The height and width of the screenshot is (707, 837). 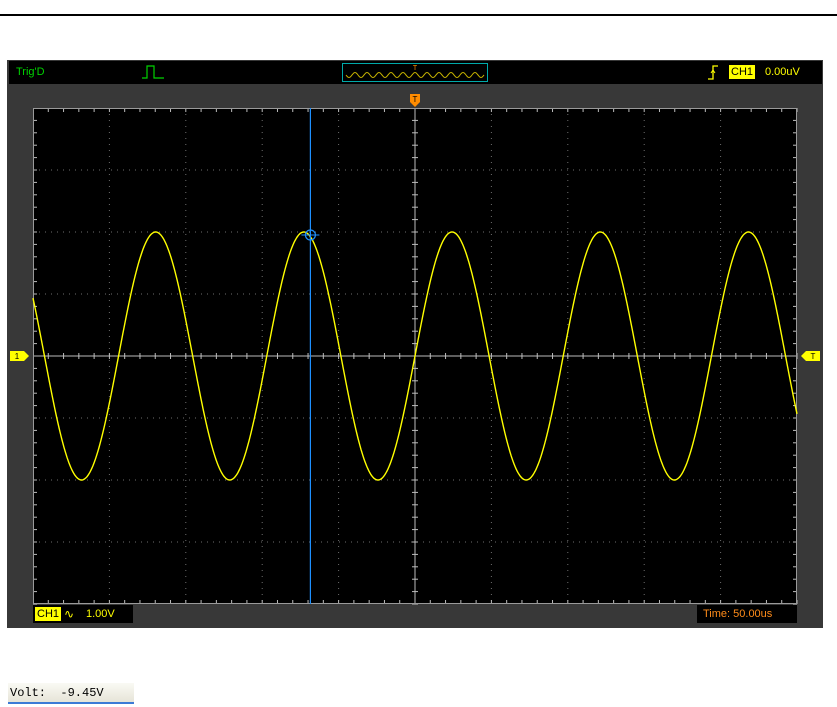 I want to click on trigger-position-marker: T, so click(x=415, y=100).